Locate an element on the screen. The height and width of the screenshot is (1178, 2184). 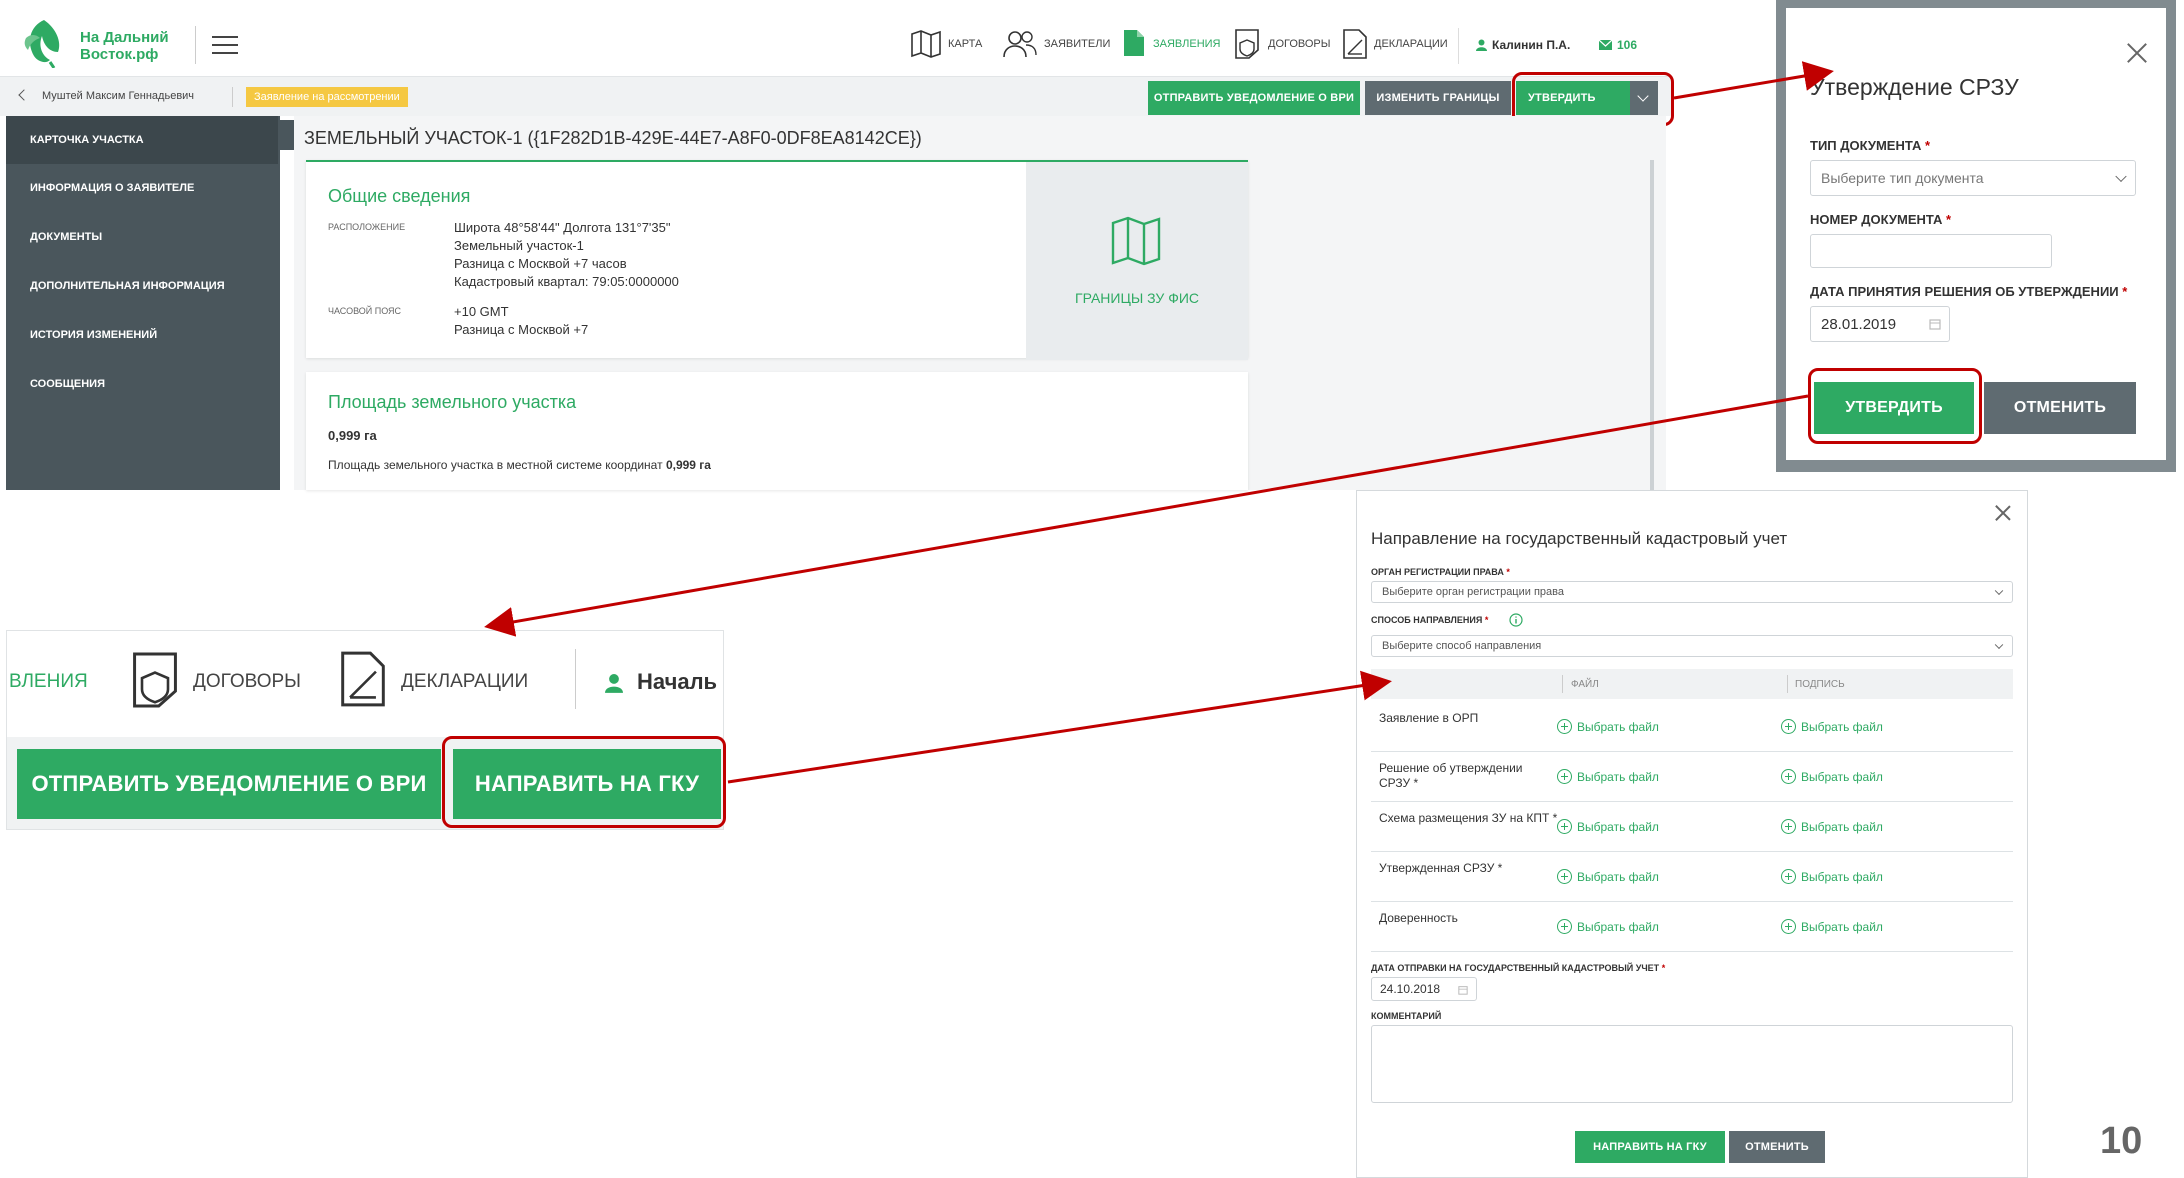
file-row-label: Решение об утверждении СРЗУ * is located at coordinates (1451, 775).